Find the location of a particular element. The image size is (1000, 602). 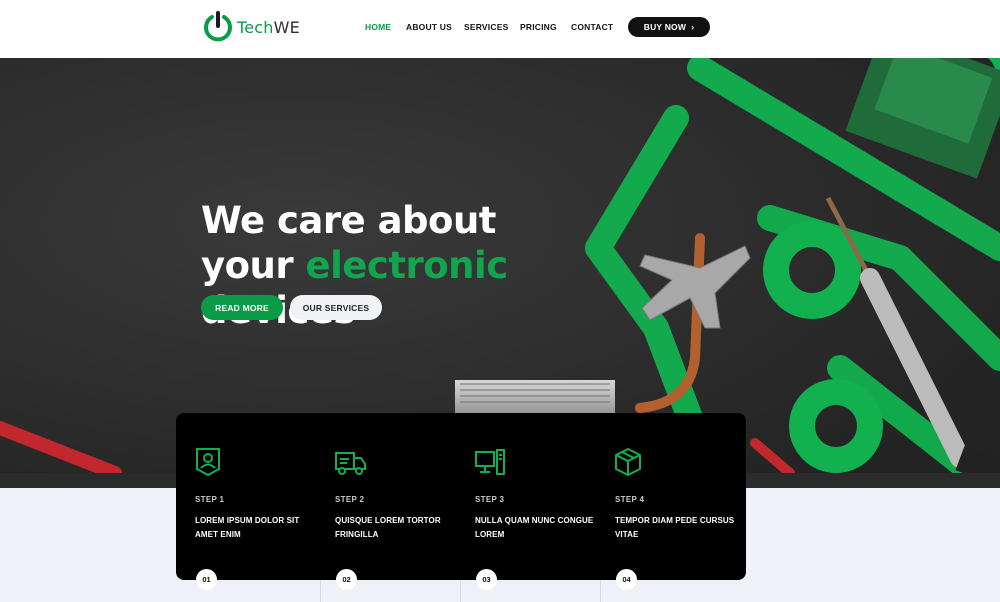

buy-now-label: BUY NOW is located at coordinates (665, 27).